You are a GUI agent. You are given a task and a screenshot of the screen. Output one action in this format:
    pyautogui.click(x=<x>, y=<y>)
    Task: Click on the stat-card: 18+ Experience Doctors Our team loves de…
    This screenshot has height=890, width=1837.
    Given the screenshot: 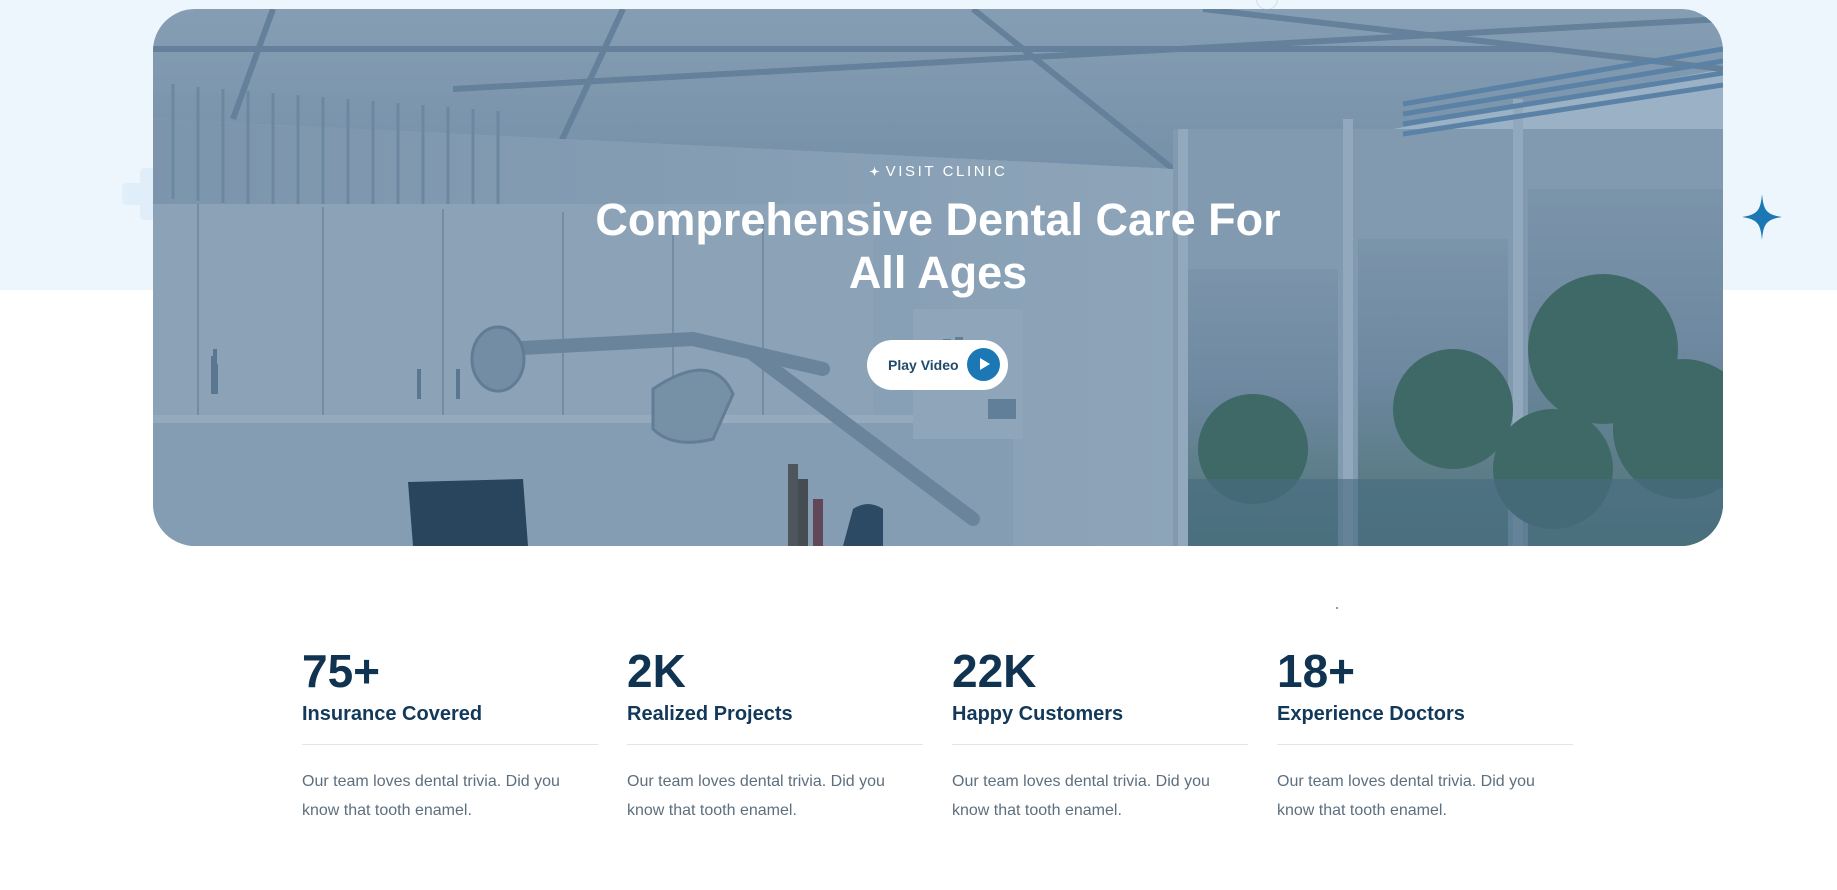 What is the action you would take?
    pyautogui.click(x=1425, y=735)
    